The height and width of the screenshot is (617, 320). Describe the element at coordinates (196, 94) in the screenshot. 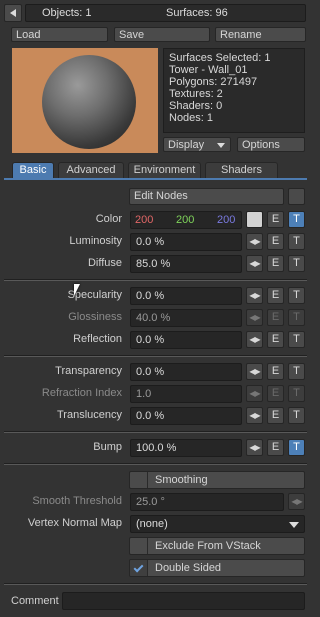

I see `info-line: Textures: 2` at that location.